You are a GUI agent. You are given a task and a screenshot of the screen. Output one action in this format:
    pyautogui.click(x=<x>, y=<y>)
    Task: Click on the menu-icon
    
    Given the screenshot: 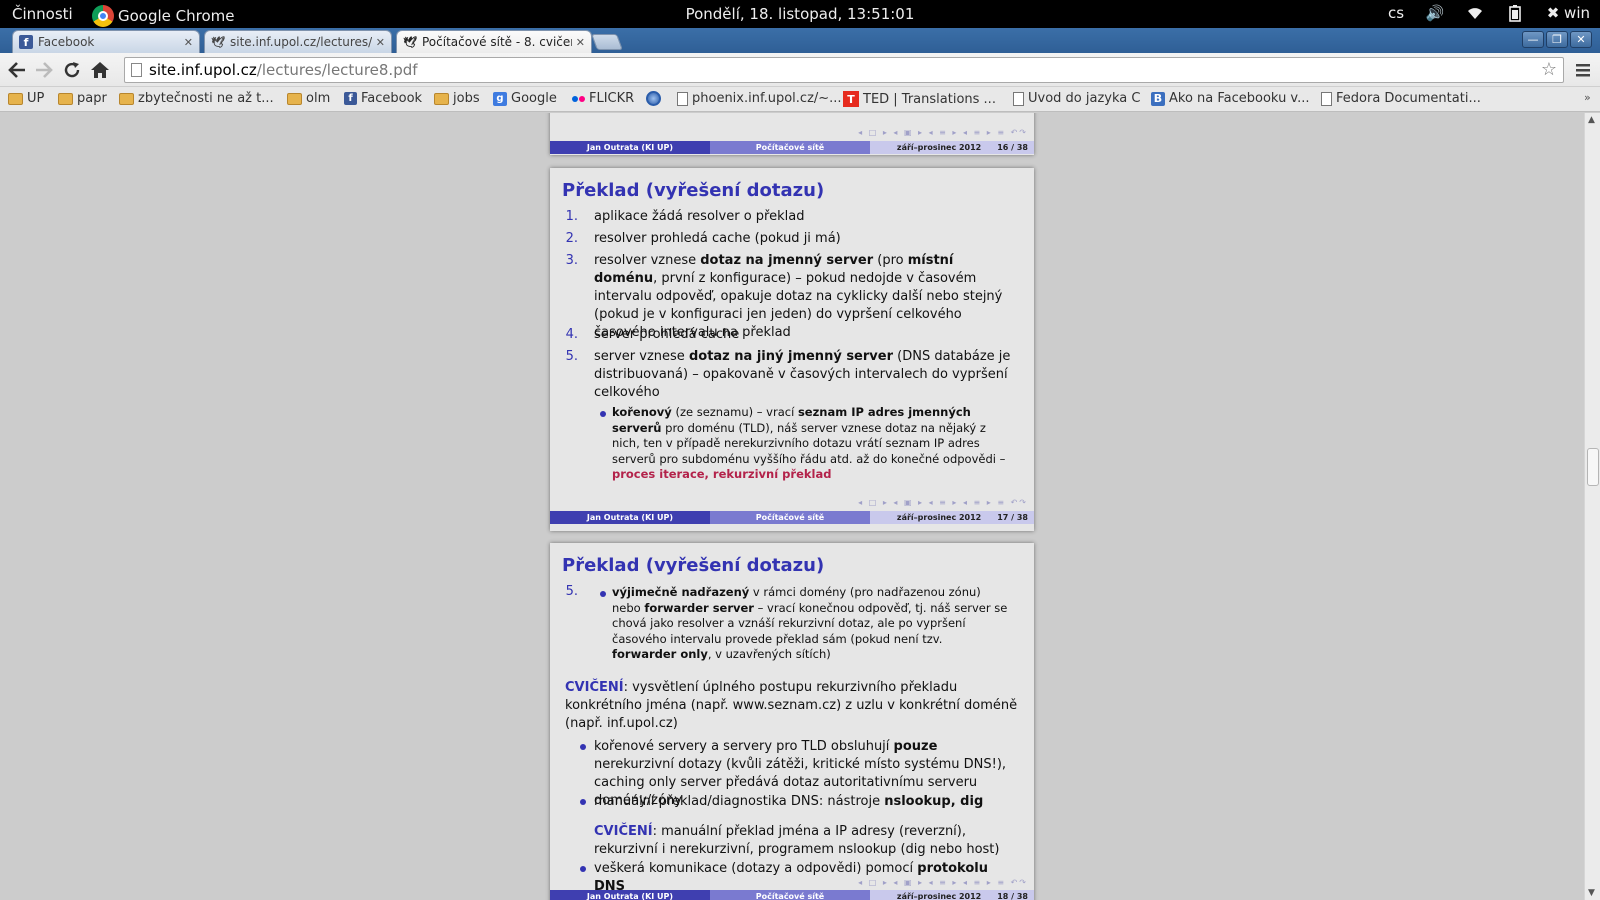 What is the action you would take?
    pyautogui.click(x=1583, y=70)
    